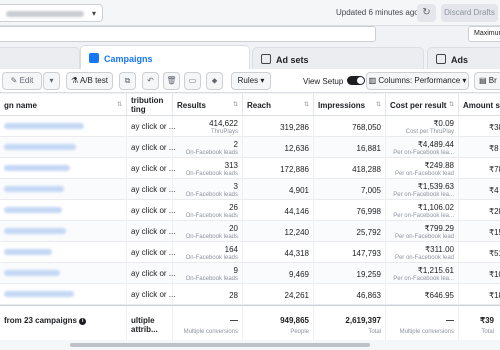  What do you see at coordinates (208, 232) in the screenshot?
I see `results-cell: 20 On-Facebook leads` at bounding box center [208, 232].